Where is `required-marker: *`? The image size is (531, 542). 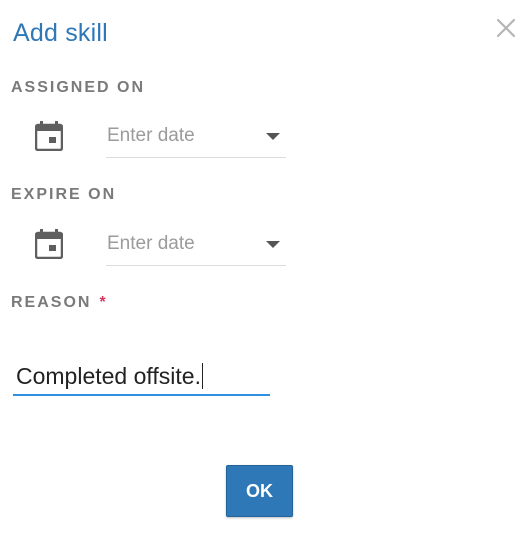
required-marker: * is located at coordinates (102, 302).